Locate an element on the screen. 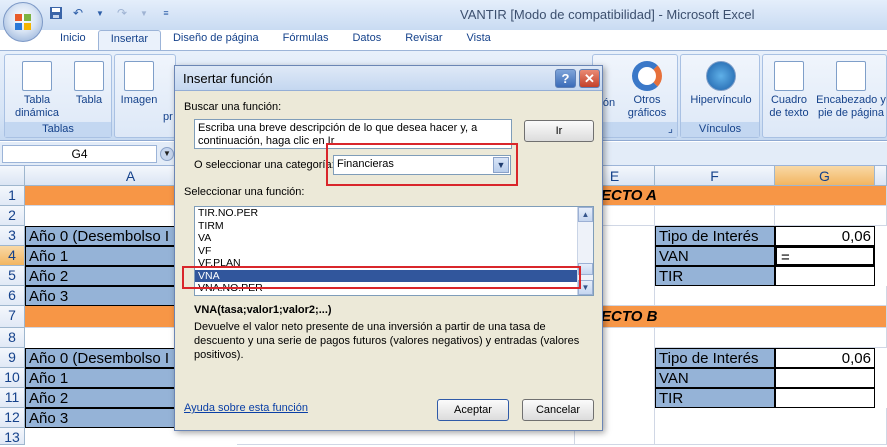 This screenshot has height=447, width=887. list-item: VF is located at coordinates (386, 251).